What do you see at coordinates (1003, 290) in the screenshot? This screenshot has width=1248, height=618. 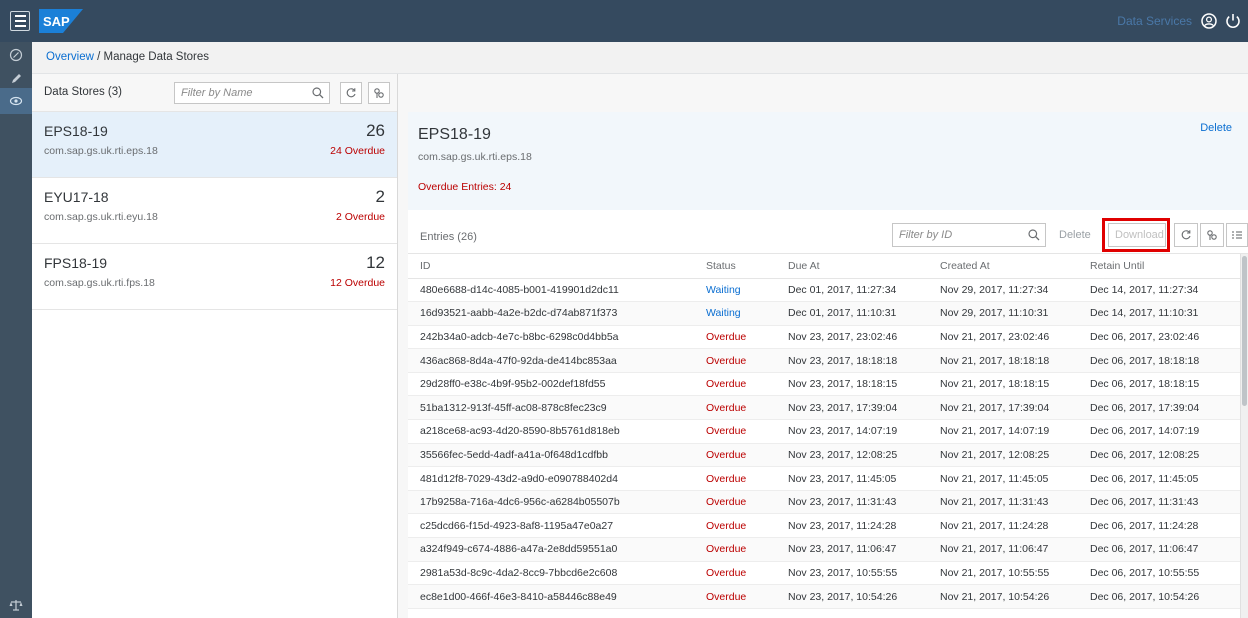 I see `cell-created-at: Nov 29, 2017, 11:27:34` at bounding box center [1003, 290].